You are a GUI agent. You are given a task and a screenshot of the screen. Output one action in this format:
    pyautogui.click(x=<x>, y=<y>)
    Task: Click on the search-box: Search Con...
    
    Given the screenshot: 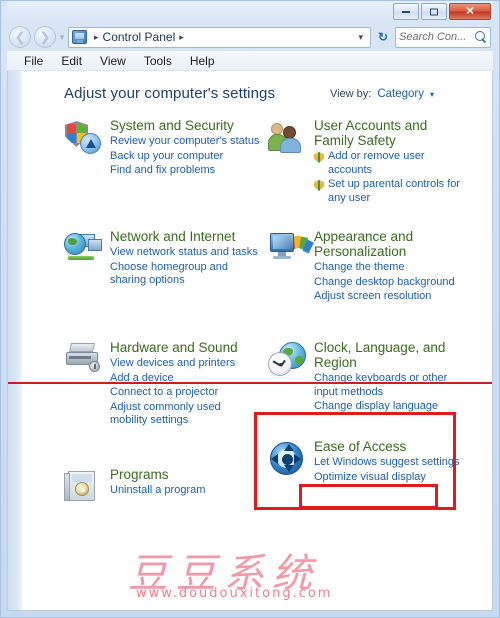 What is the action you would take?
    pyautogui.click(x=443, y=37)
    